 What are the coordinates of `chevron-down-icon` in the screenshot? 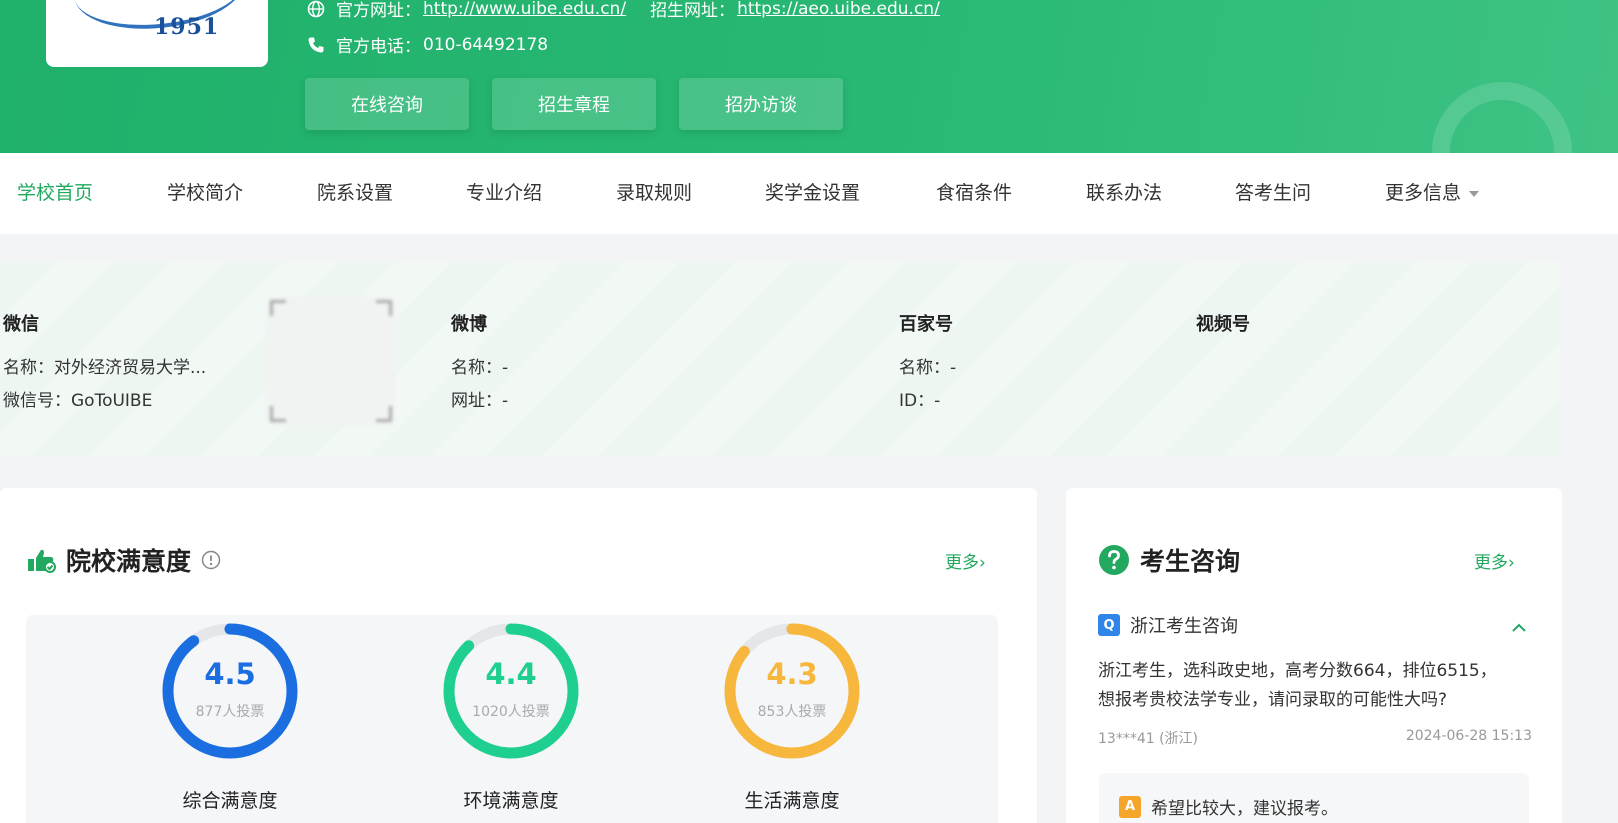 It's located at (1474, 193).